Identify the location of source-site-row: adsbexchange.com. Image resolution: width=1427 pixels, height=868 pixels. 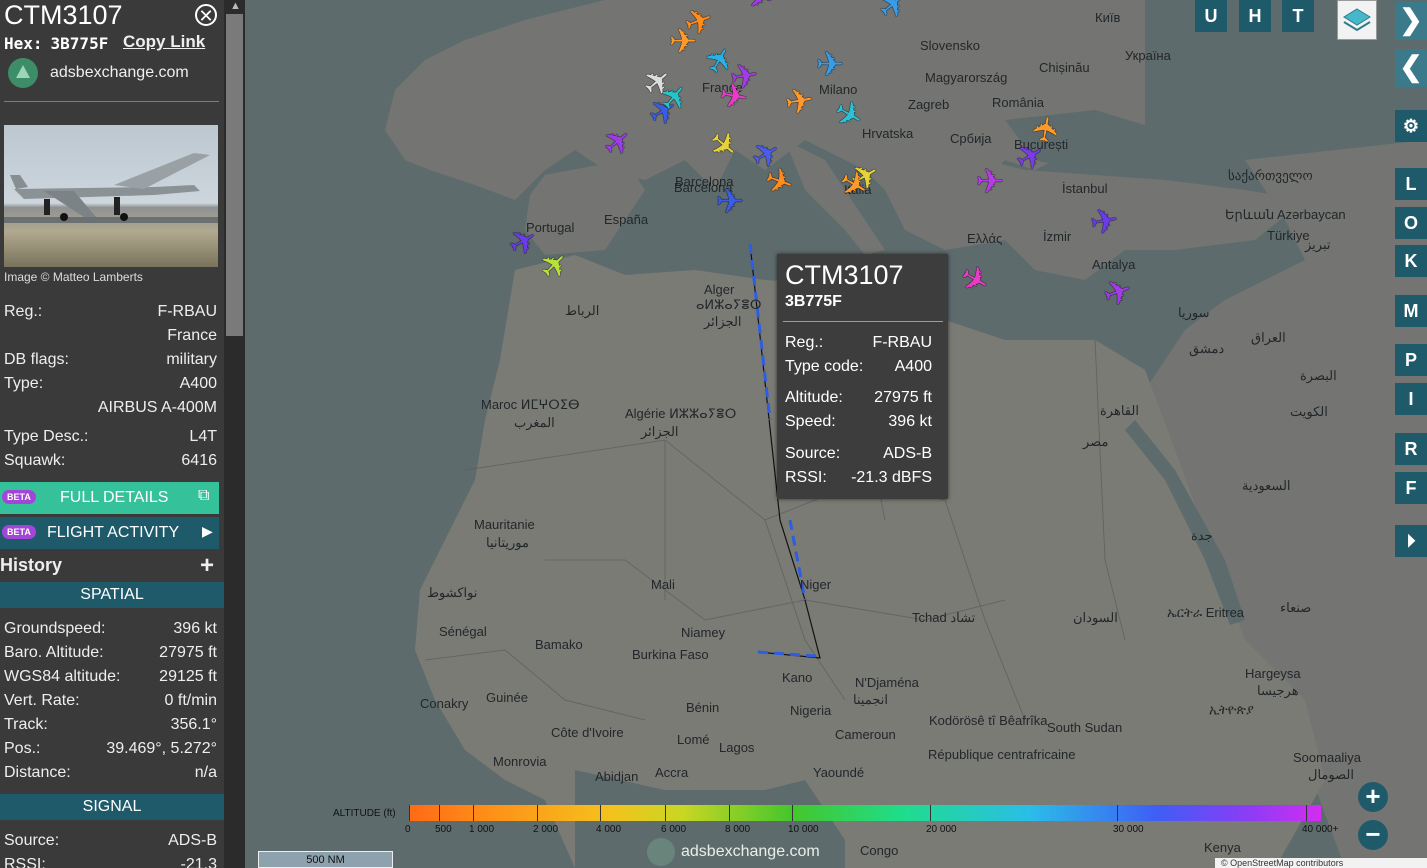
(98, 73).